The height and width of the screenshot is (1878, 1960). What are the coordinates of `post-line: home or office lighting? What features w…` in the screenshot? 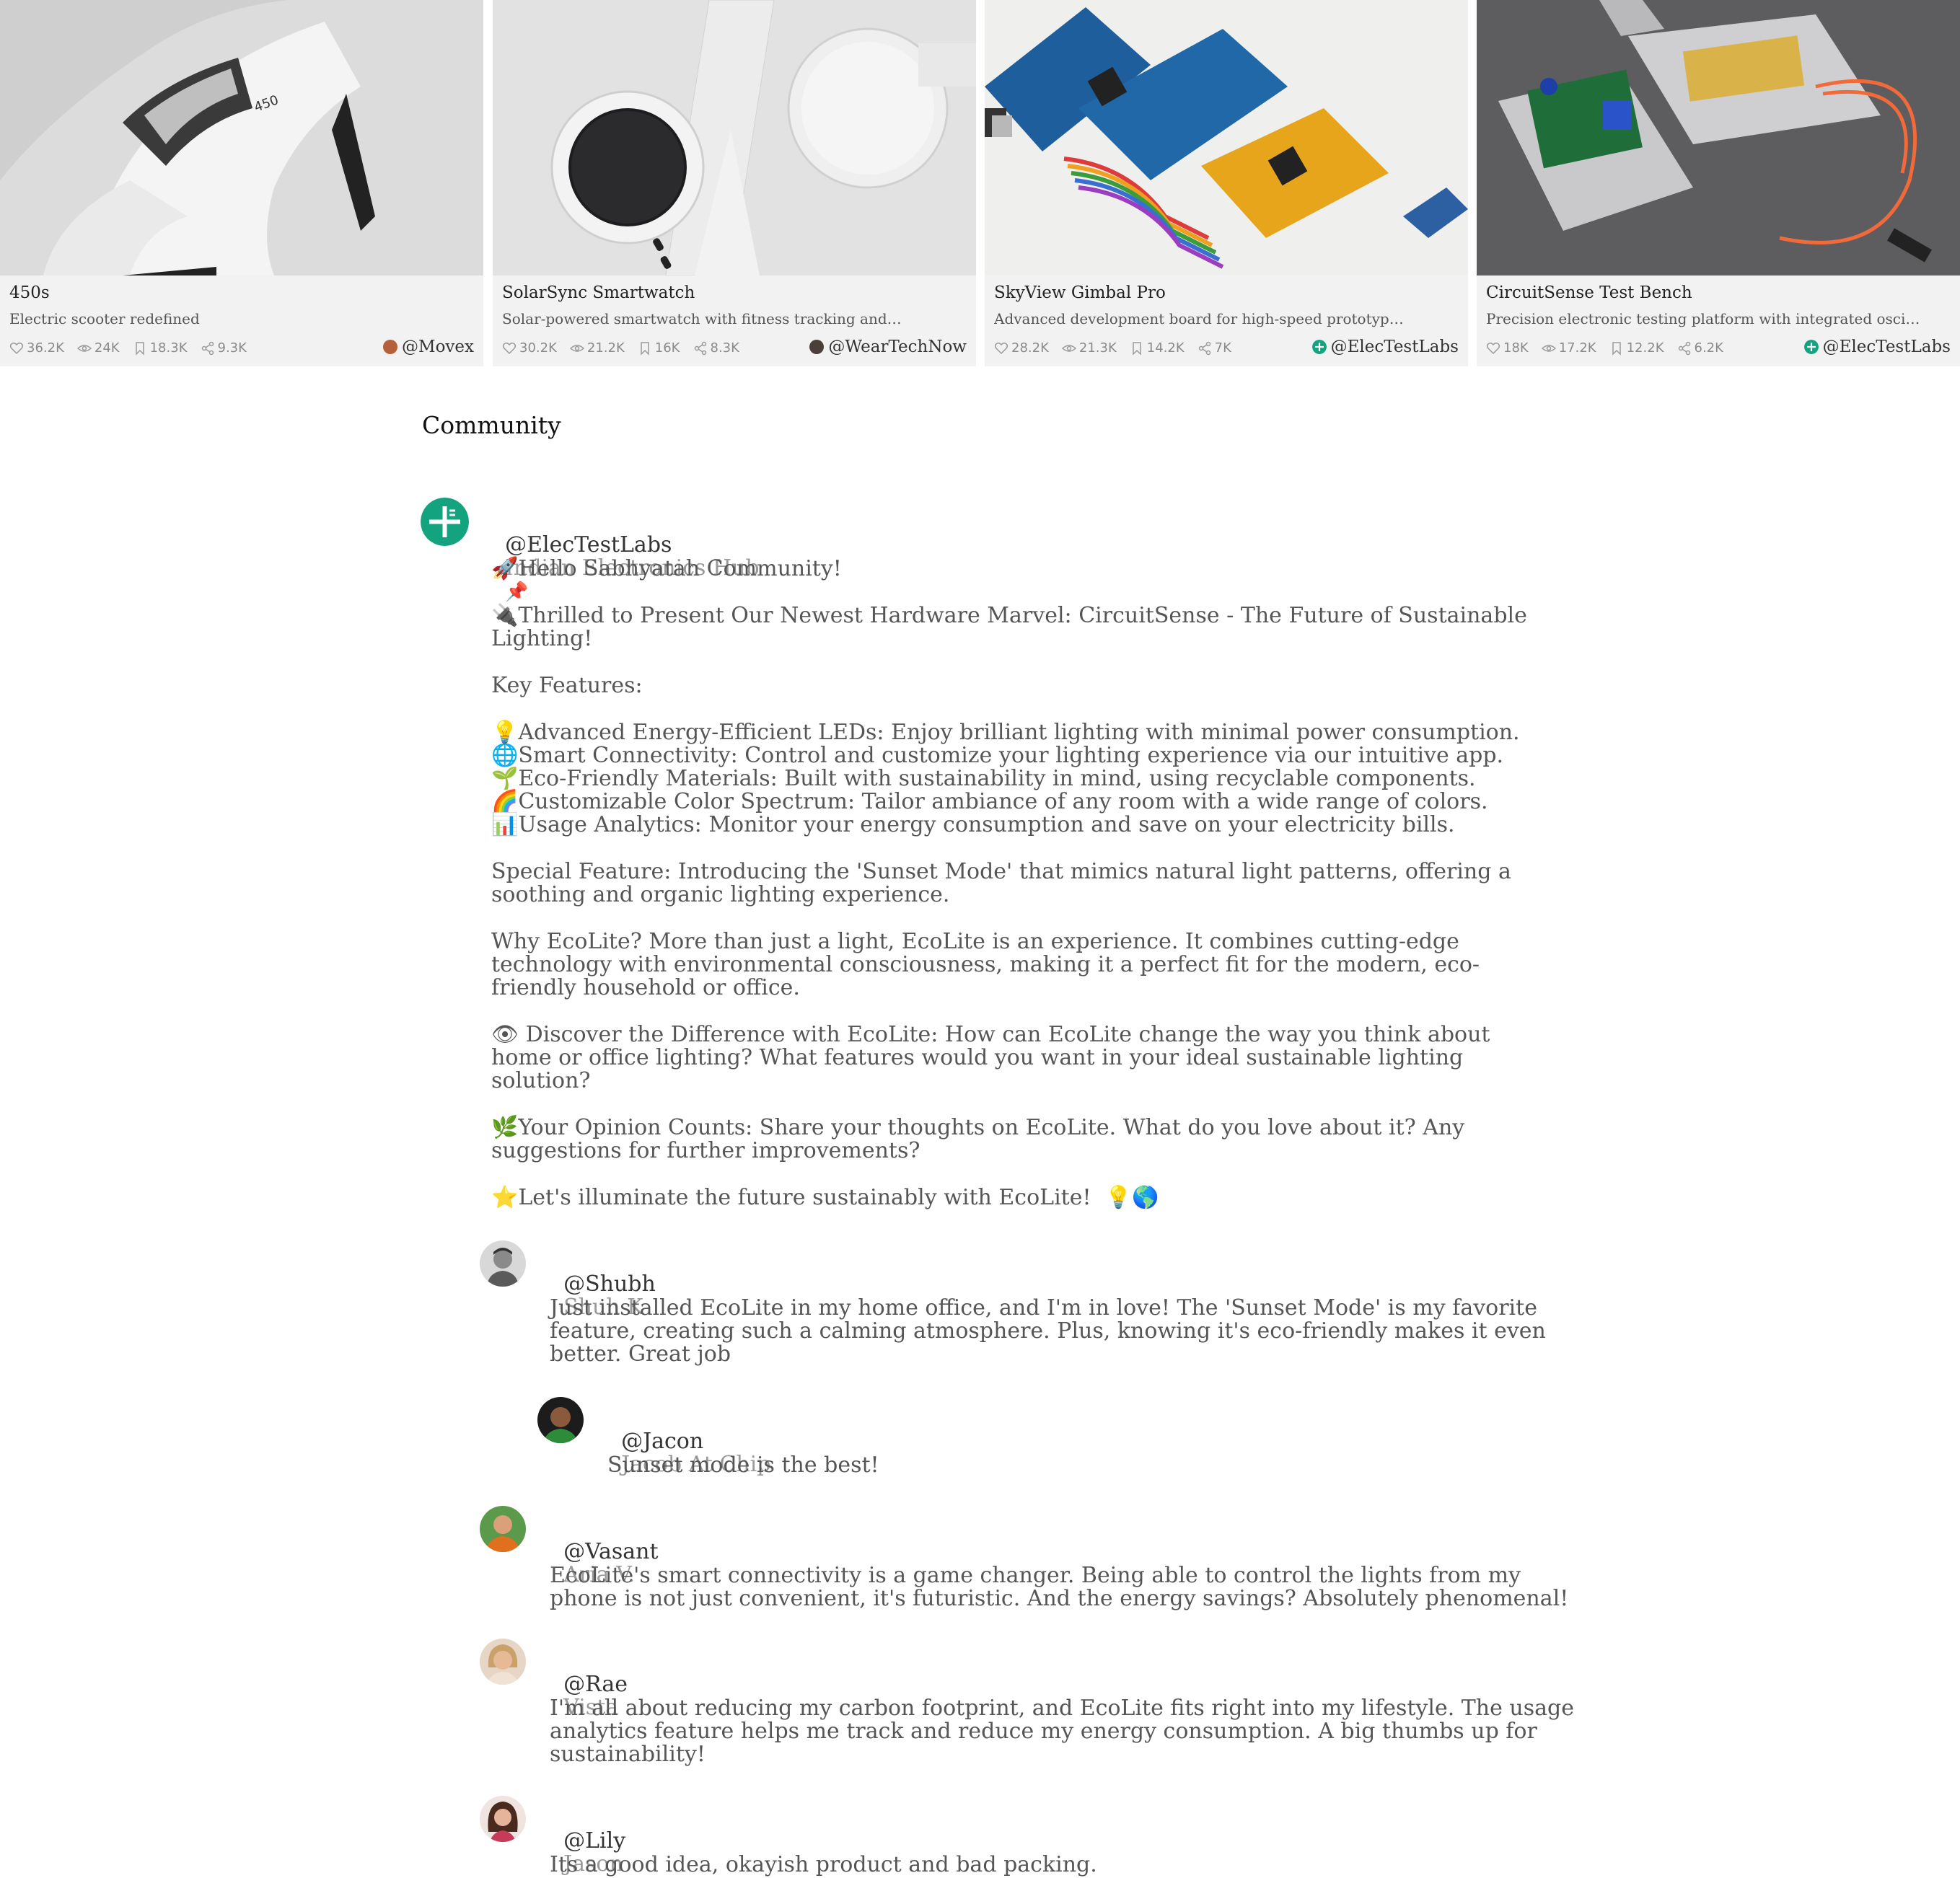 It's located at (977, 1057).